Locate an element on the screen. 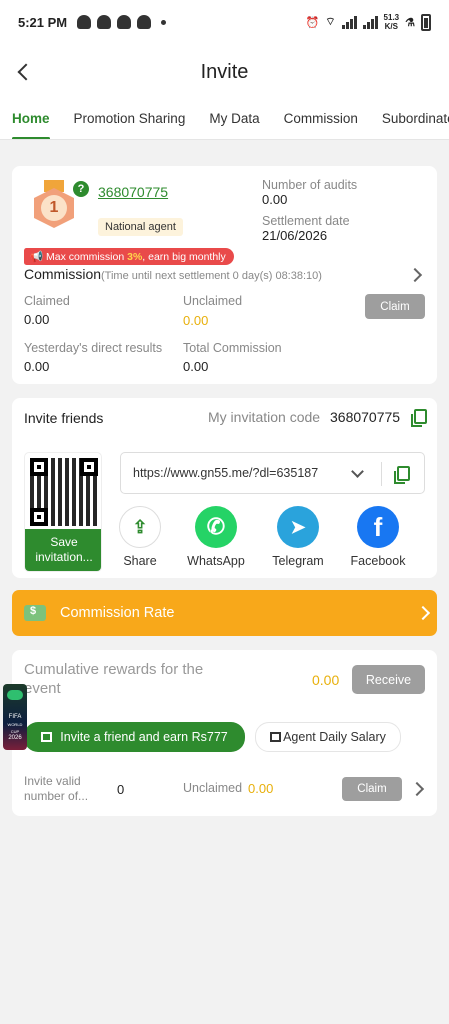  tab-subordinate: Subordinate is located at coordinates (409, 119).